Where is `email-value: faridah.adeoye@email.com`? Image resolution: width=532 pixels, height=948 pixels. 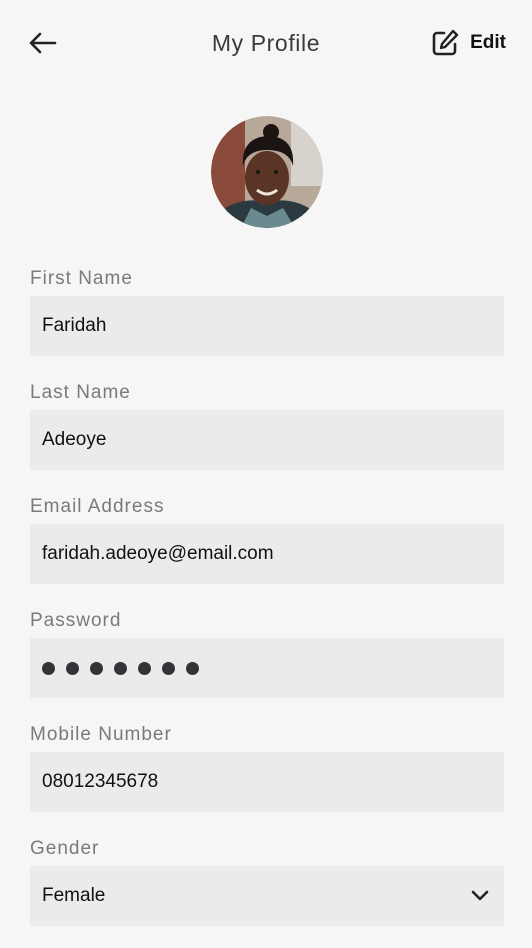 email-value: faridah.adeoye@email.com is located at coordinates (158, 553).